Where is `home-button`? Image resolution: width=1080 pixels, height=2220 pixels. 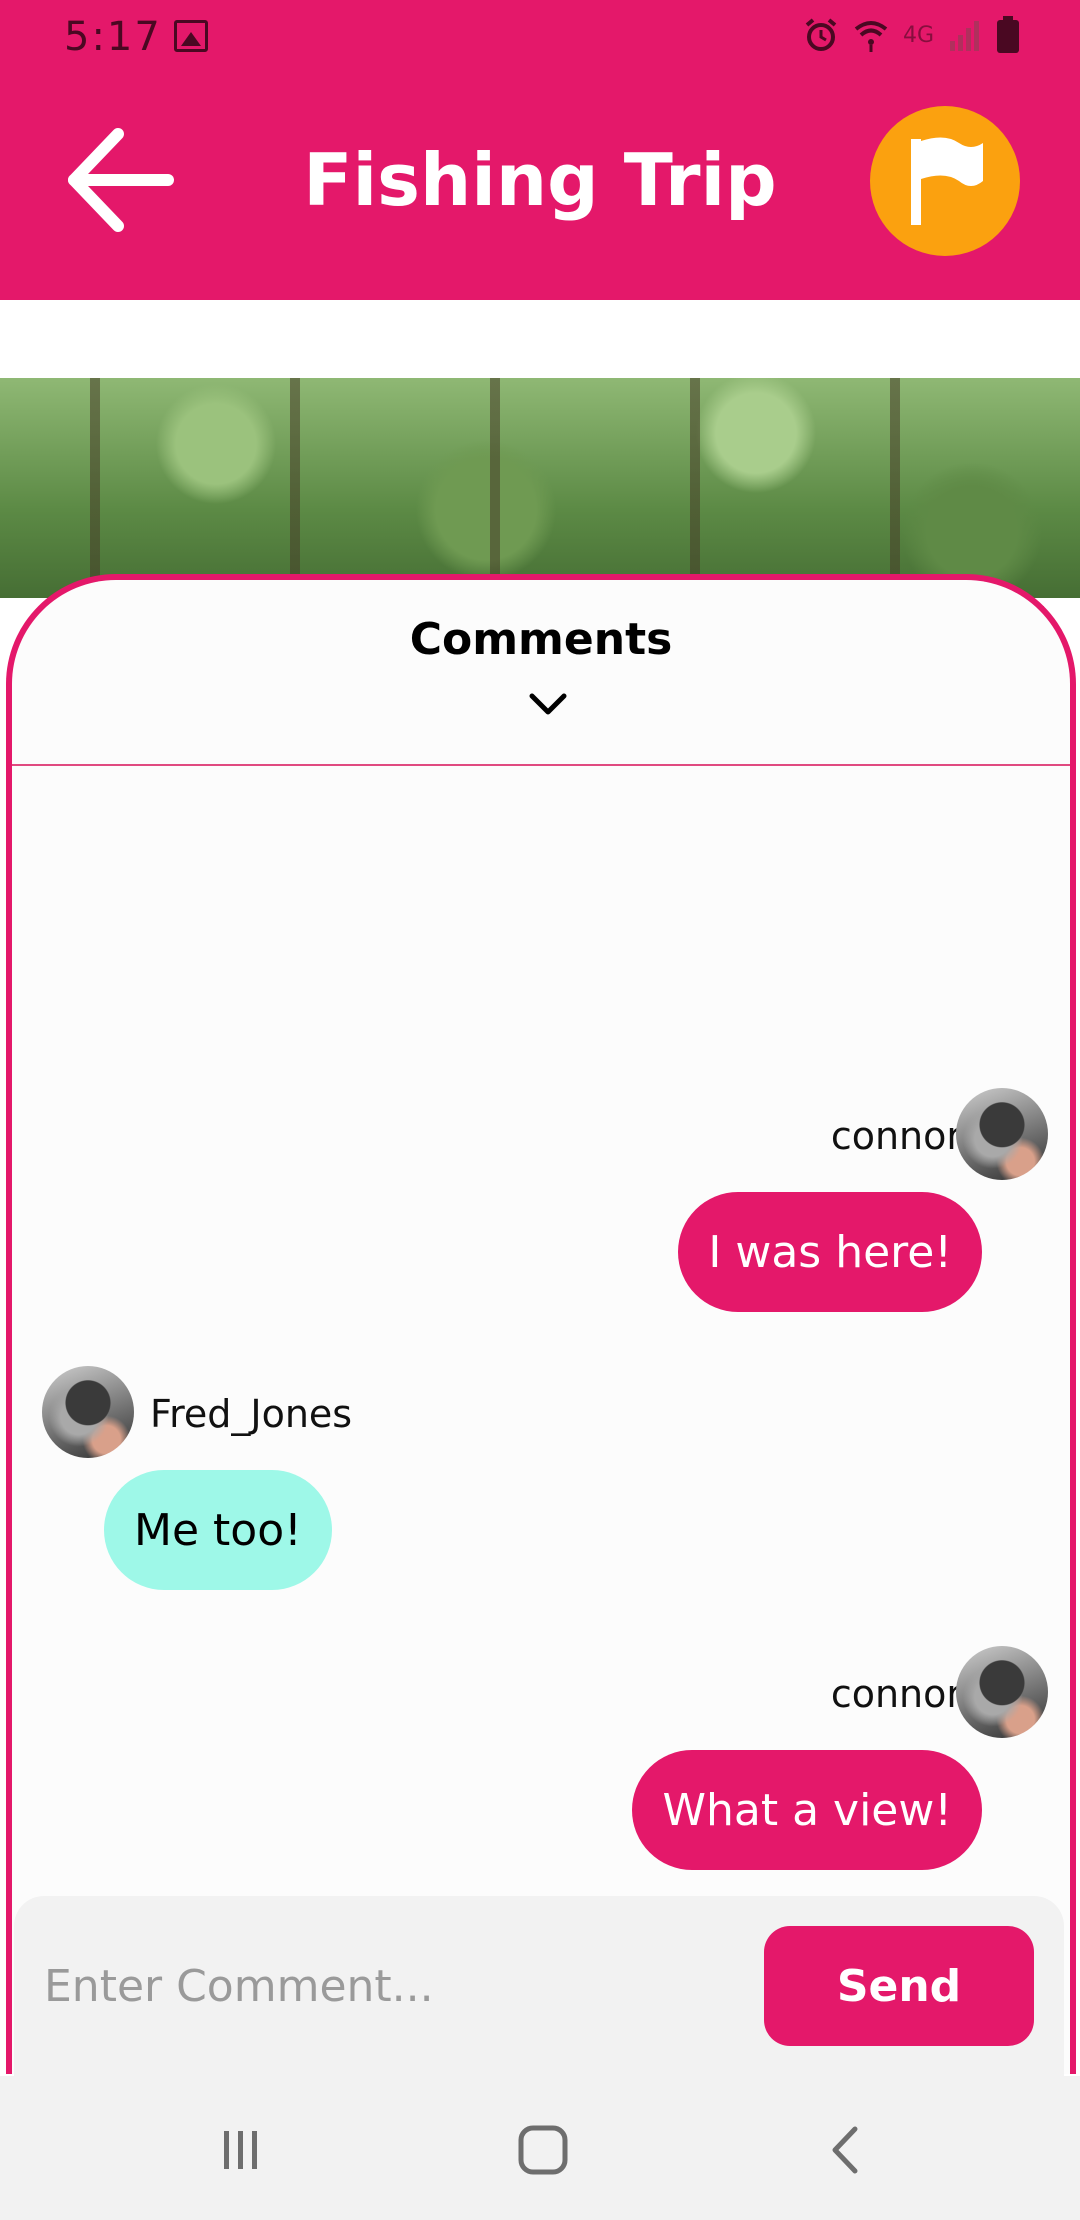 home-button is located at coordinates (543, 2150).